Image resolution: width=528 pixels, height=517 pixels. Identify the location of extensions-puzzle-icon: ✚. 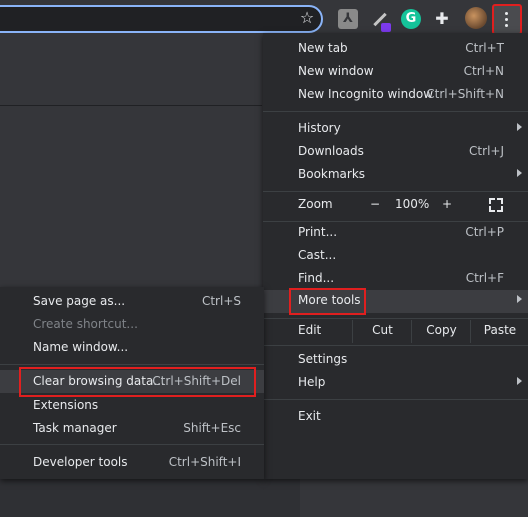
(442, 19).